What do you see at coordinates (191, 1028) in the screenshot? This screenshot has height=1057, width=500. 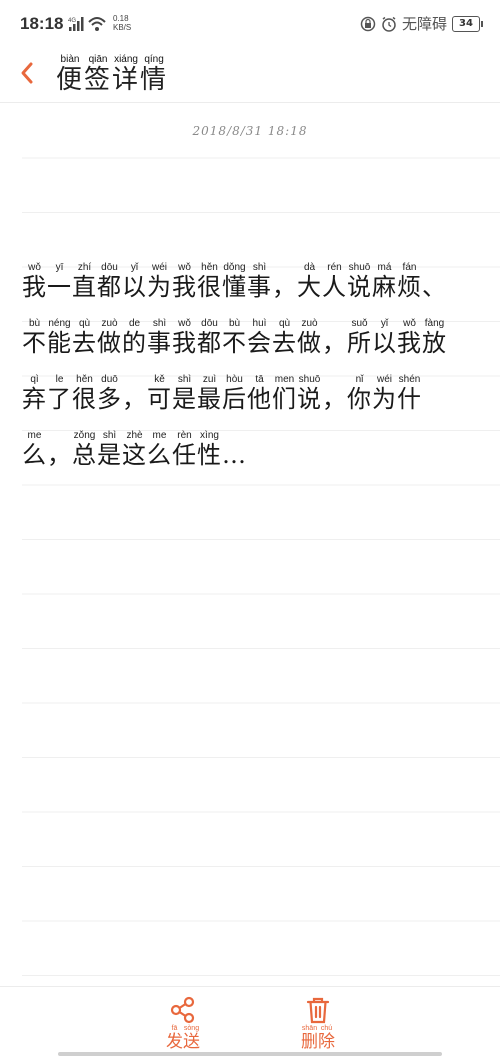 I see `pinyin: sòng` at bounding box center [191, 1028].